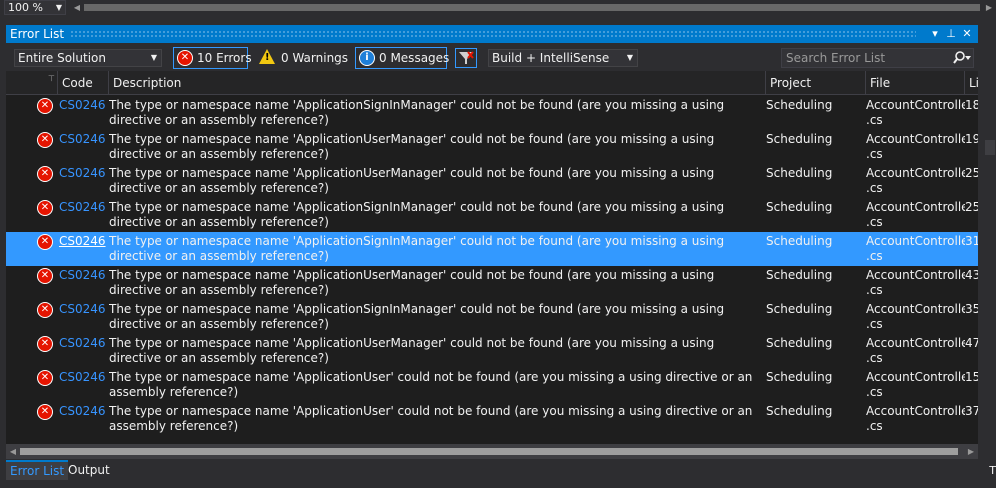 The width and height of the screenshot is (996, 488). I want to click on project-column-header: Project, so click(816, 83).